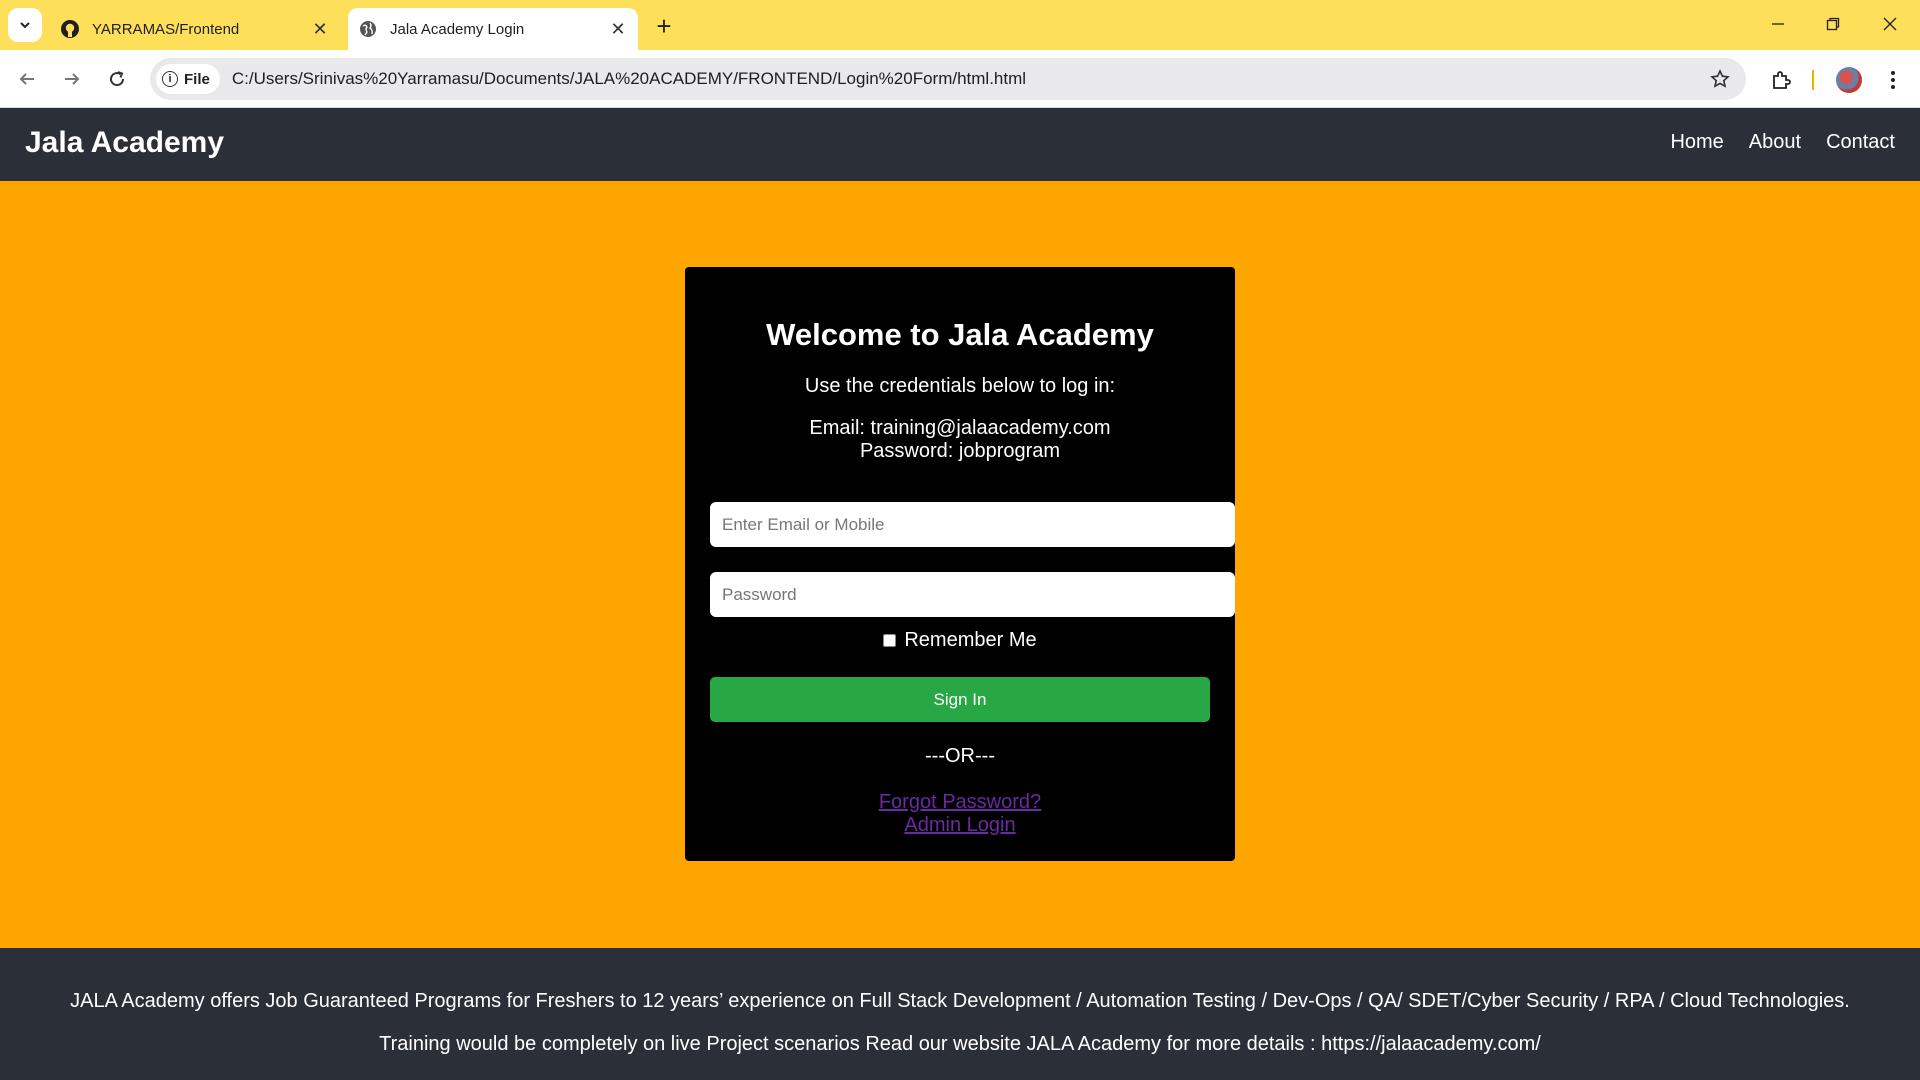 The width and height of the screenshot is (1920, 1080). Describe the element at coordinates (960, 428) in the screenshot. I see `credentials-email: Email: training@jalaacademy.com` at that location.